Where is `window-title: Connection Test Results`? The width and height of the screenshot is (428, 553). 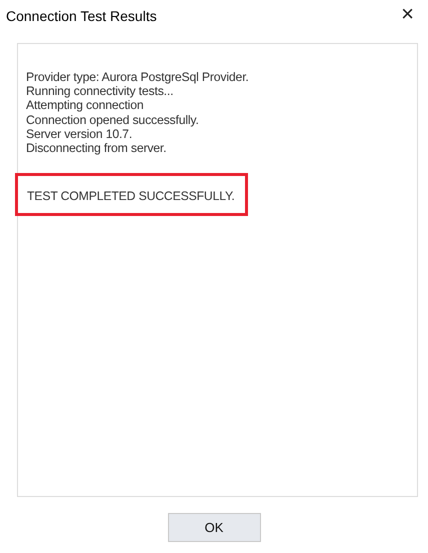
window-title: Connection Test Results is located at coordinates (81, 16).